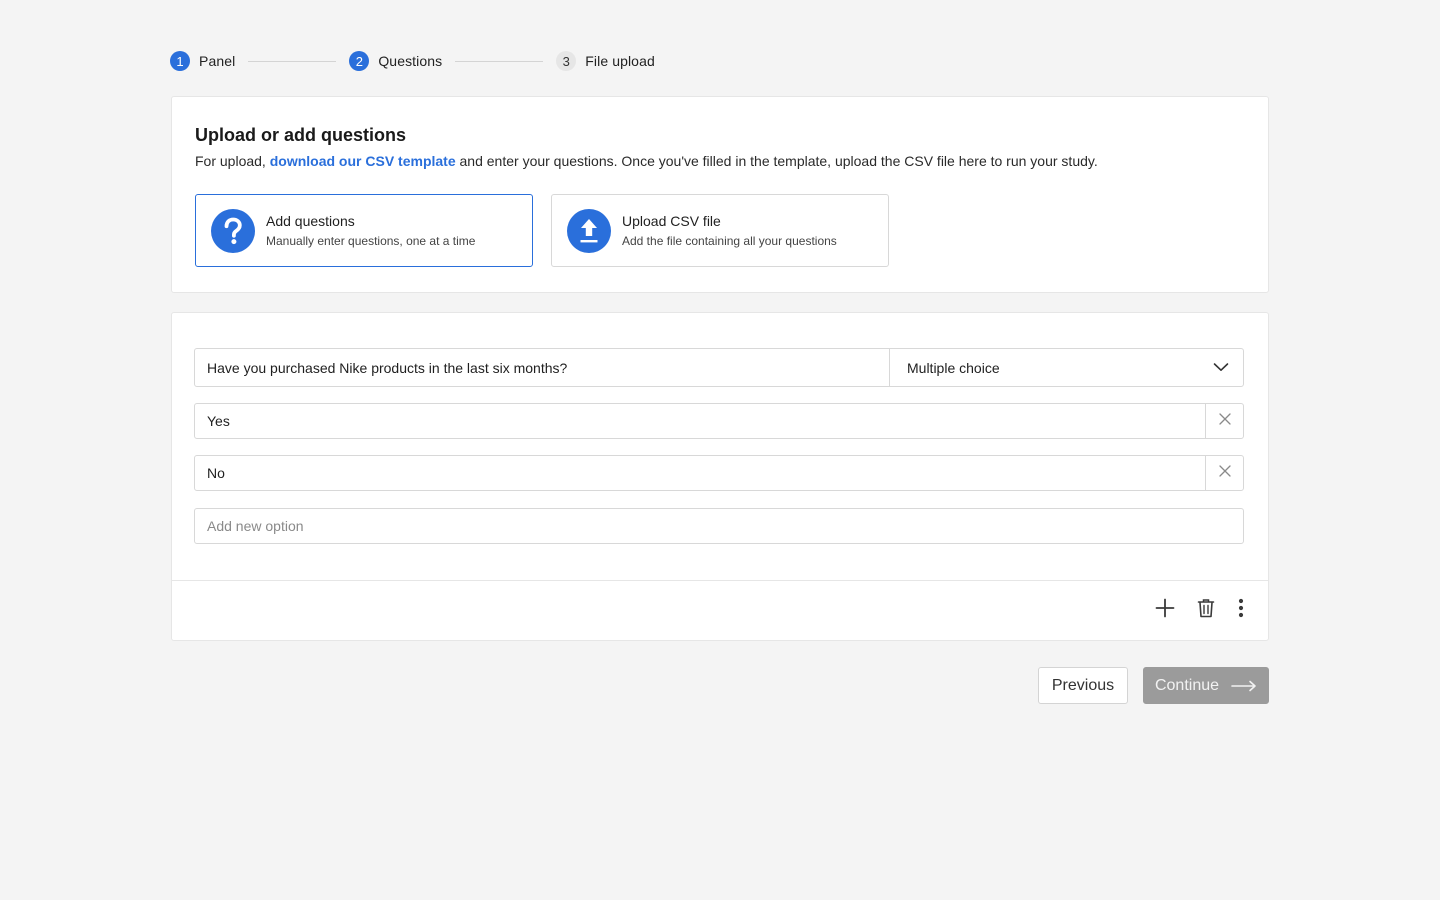 The width and height of the screenshot is (1440, 900). I want to click on progress-stepper: 1 Panel 2 Questions 3 File upload, so click(412, 61).